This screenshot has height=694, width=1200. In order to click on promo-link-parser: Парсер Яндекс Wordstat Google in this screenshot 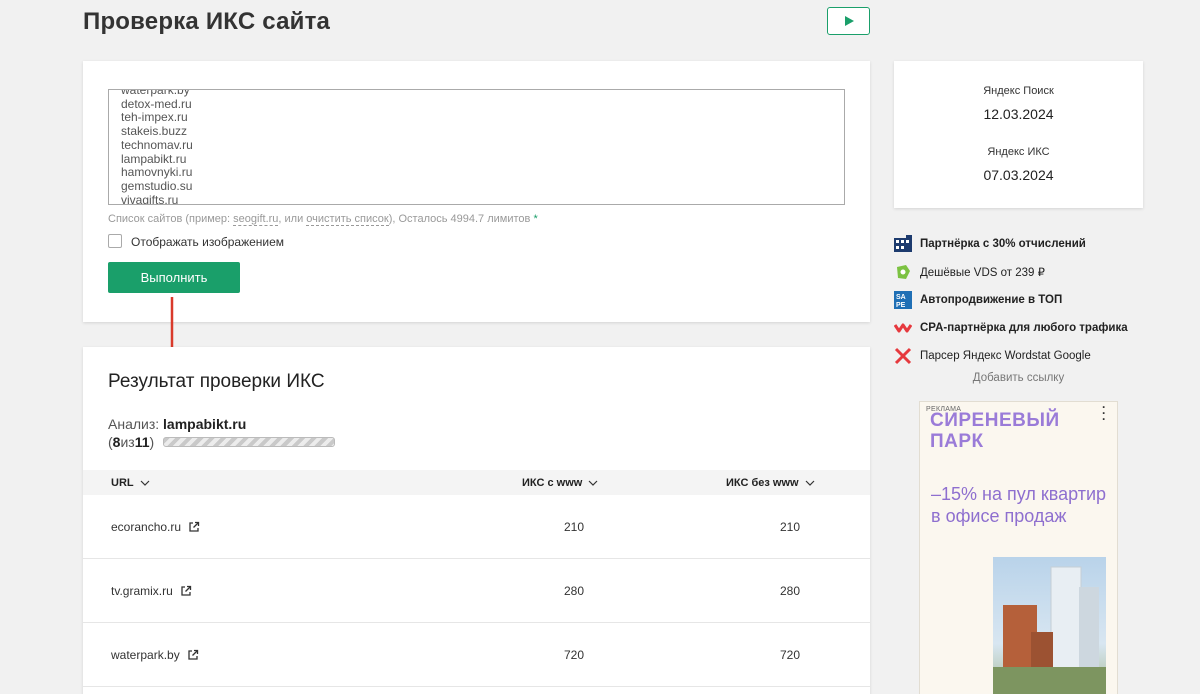, I will do `click(1024, 356)`.